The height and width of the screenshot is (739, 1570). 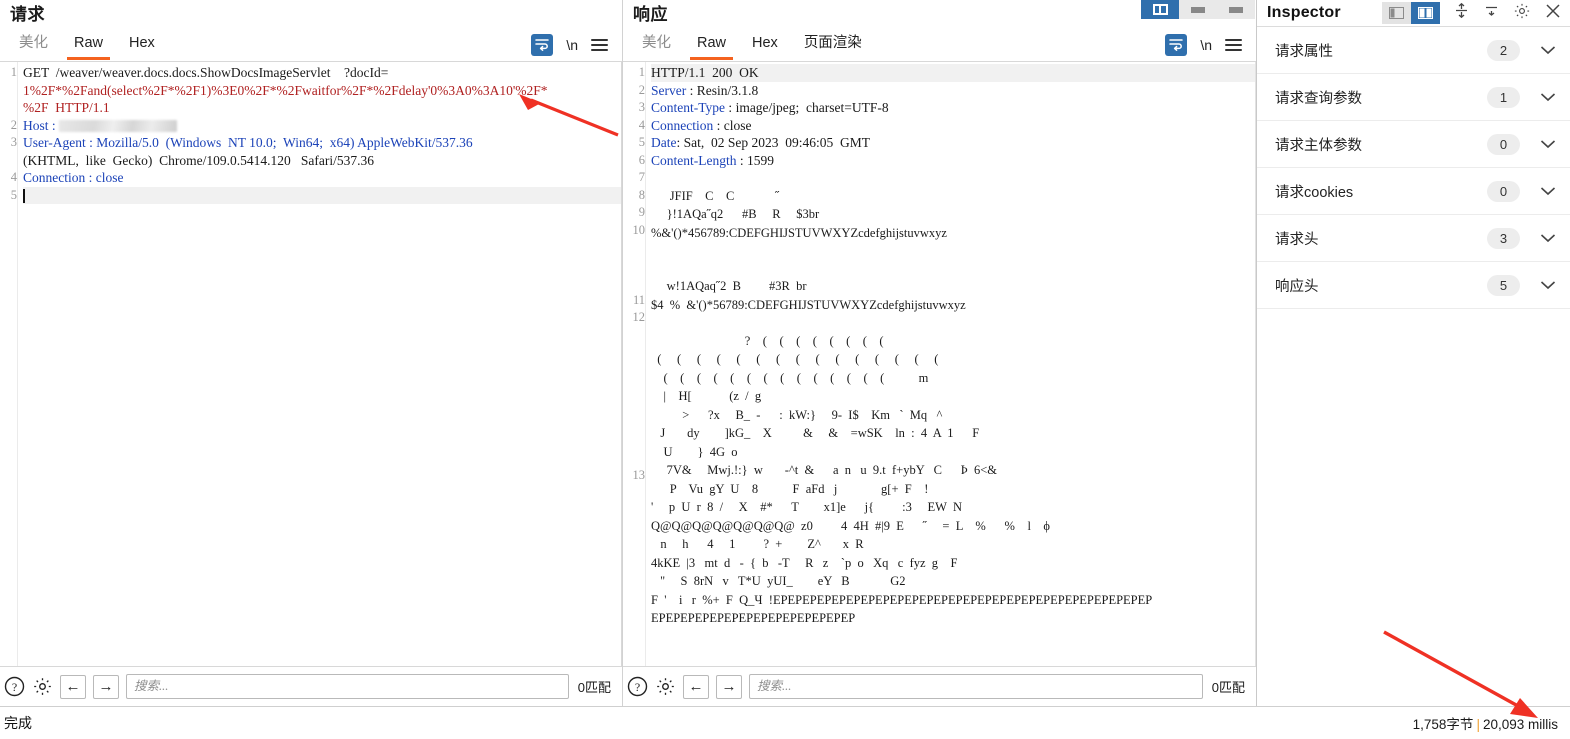 I want to click on inspector-section-request-attributes: 请求属性 2, so click(x=1413, y=50).